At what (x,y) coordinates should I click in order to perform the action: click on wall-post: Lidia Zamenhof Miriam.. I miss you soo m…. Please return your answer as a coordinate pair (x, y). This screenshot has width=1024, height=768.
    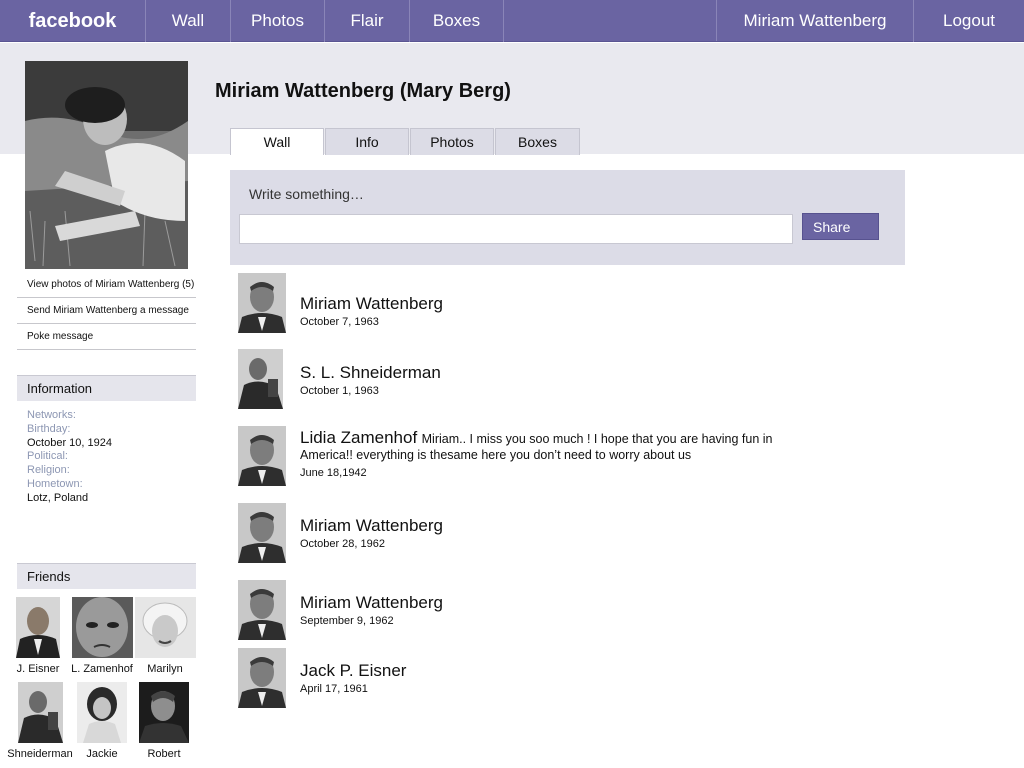
    Looking at the image, I should click on (558, 456).